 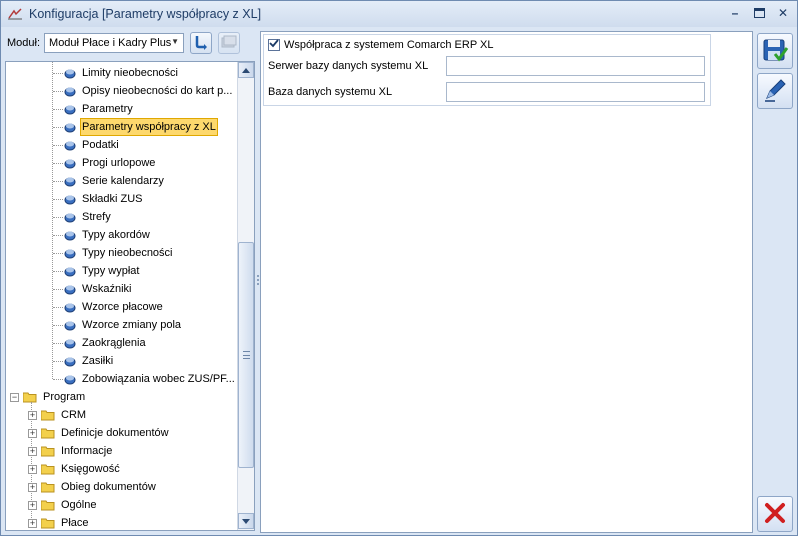 I want to click on server-input, so click(x=575, y=66).